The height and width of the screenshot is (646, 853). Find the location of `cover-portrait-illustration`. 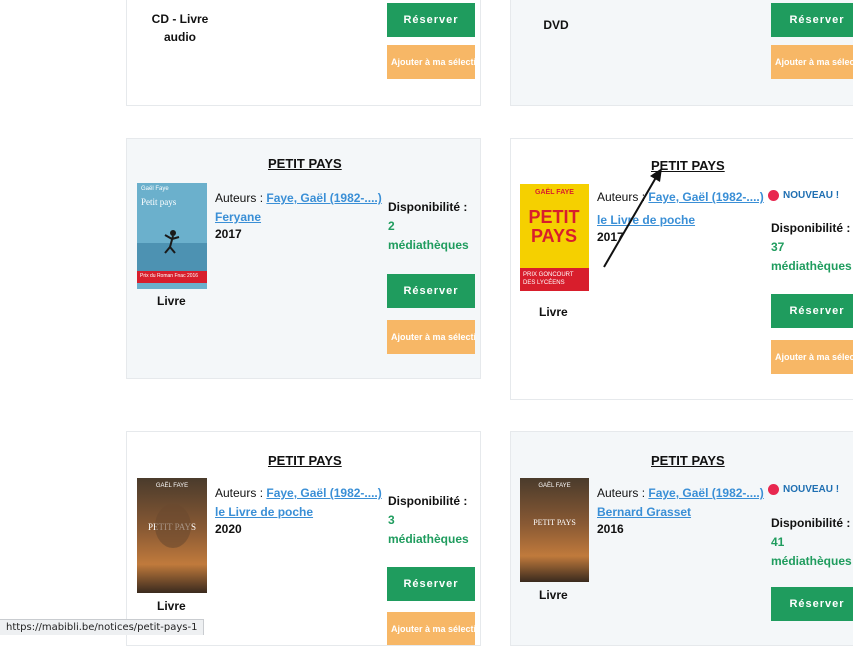

cover-portrait-illustration is located at coordinates (173, 526).